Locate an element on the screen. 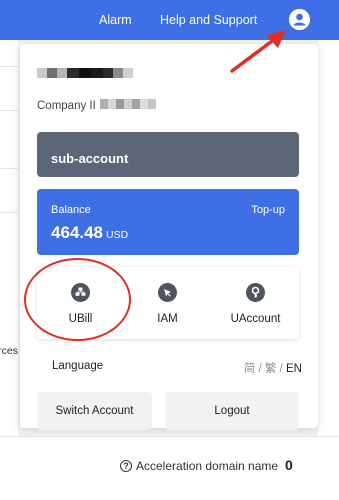 The image size is (339, 500). language-label: Language is located at coordinates (78, 366).